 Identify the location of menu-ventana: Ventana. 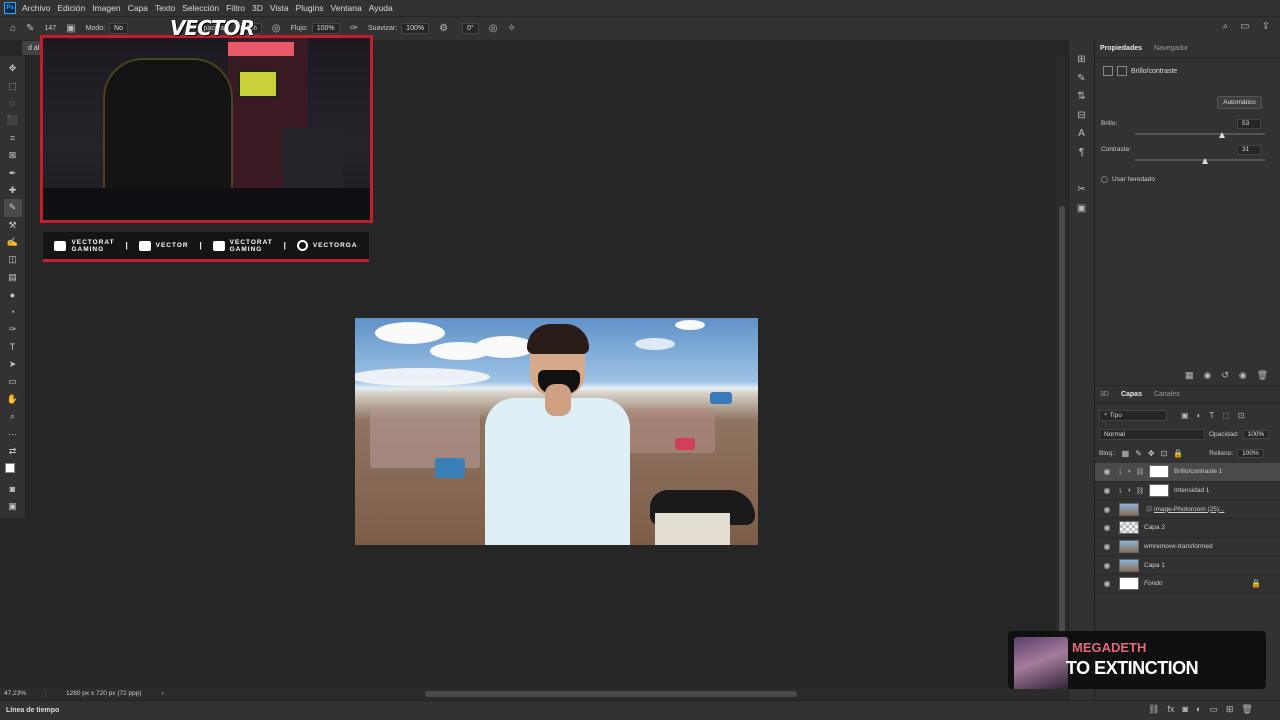
(346, 8).